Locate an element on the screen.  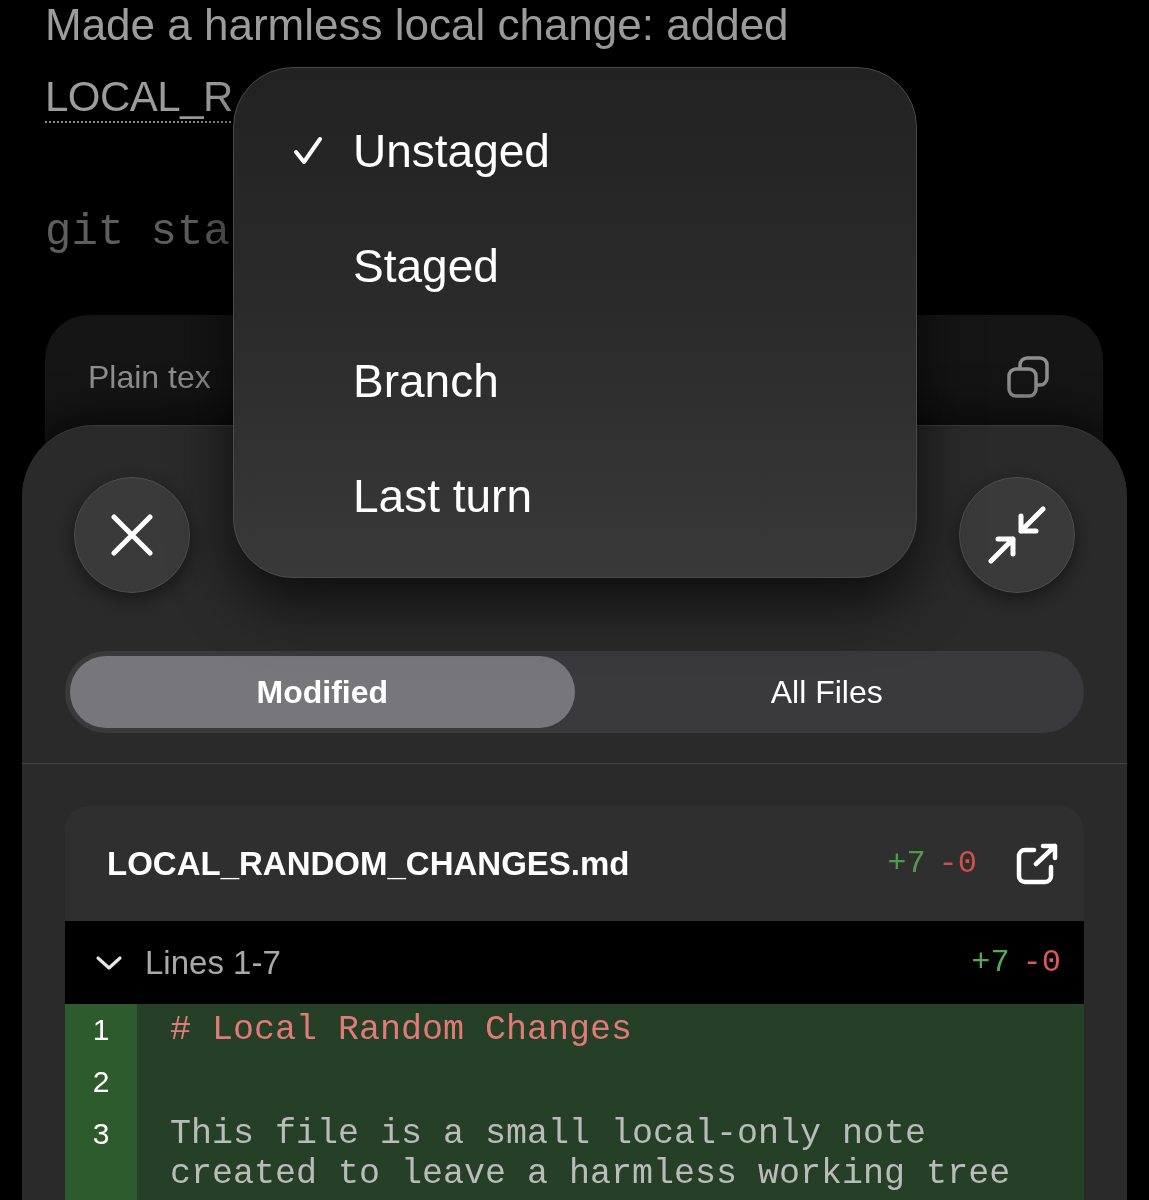
language-label: Plain tex is located at coordinates (149, 377).